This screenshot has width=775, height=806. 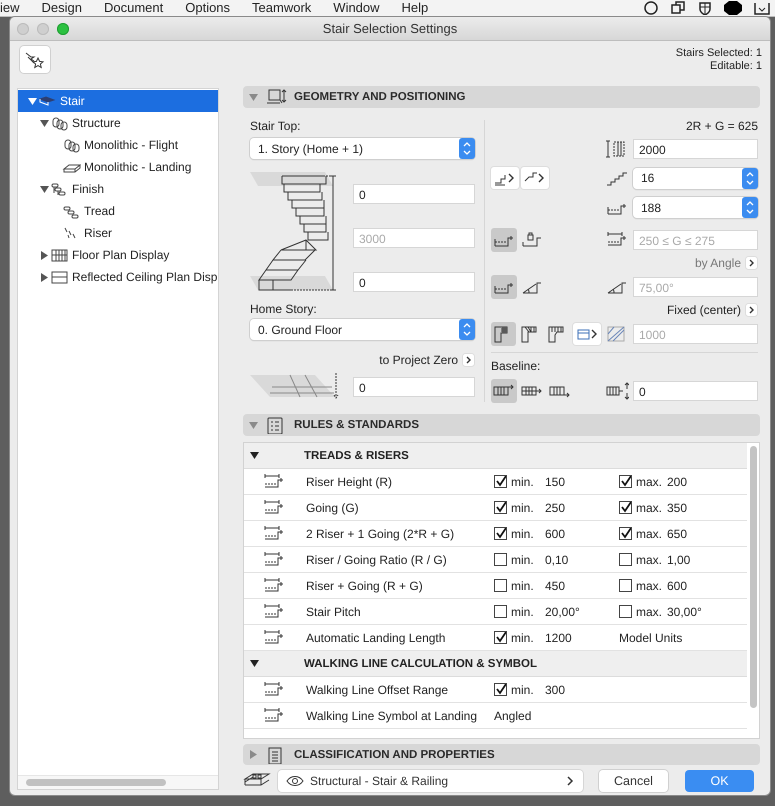 What do you see at coordinates (15, 8) in the screenshot?
I see `menu-item: iew` at bounding box center [15, 8].